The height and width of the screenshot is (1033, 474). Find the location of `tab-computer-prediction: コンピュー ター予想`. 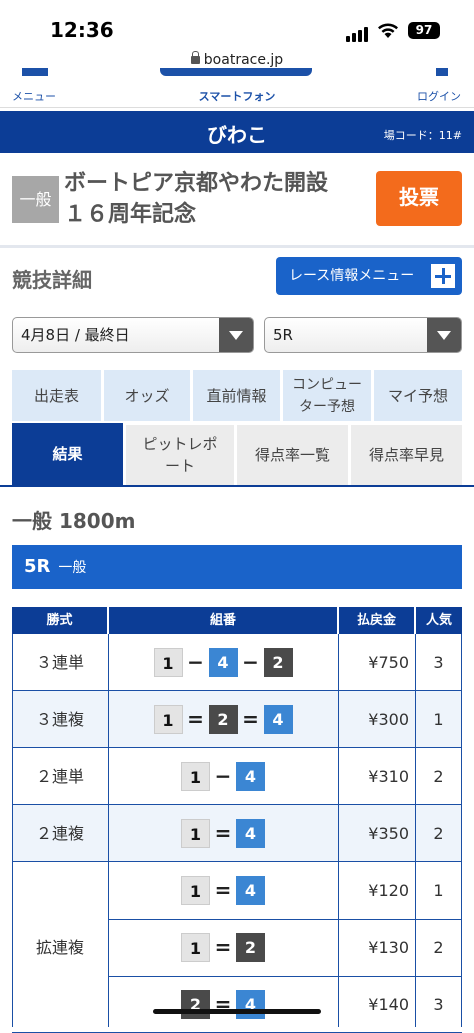

tab-computer-prediction: コンピュー ター予想 is located at coordinates (327, 395).